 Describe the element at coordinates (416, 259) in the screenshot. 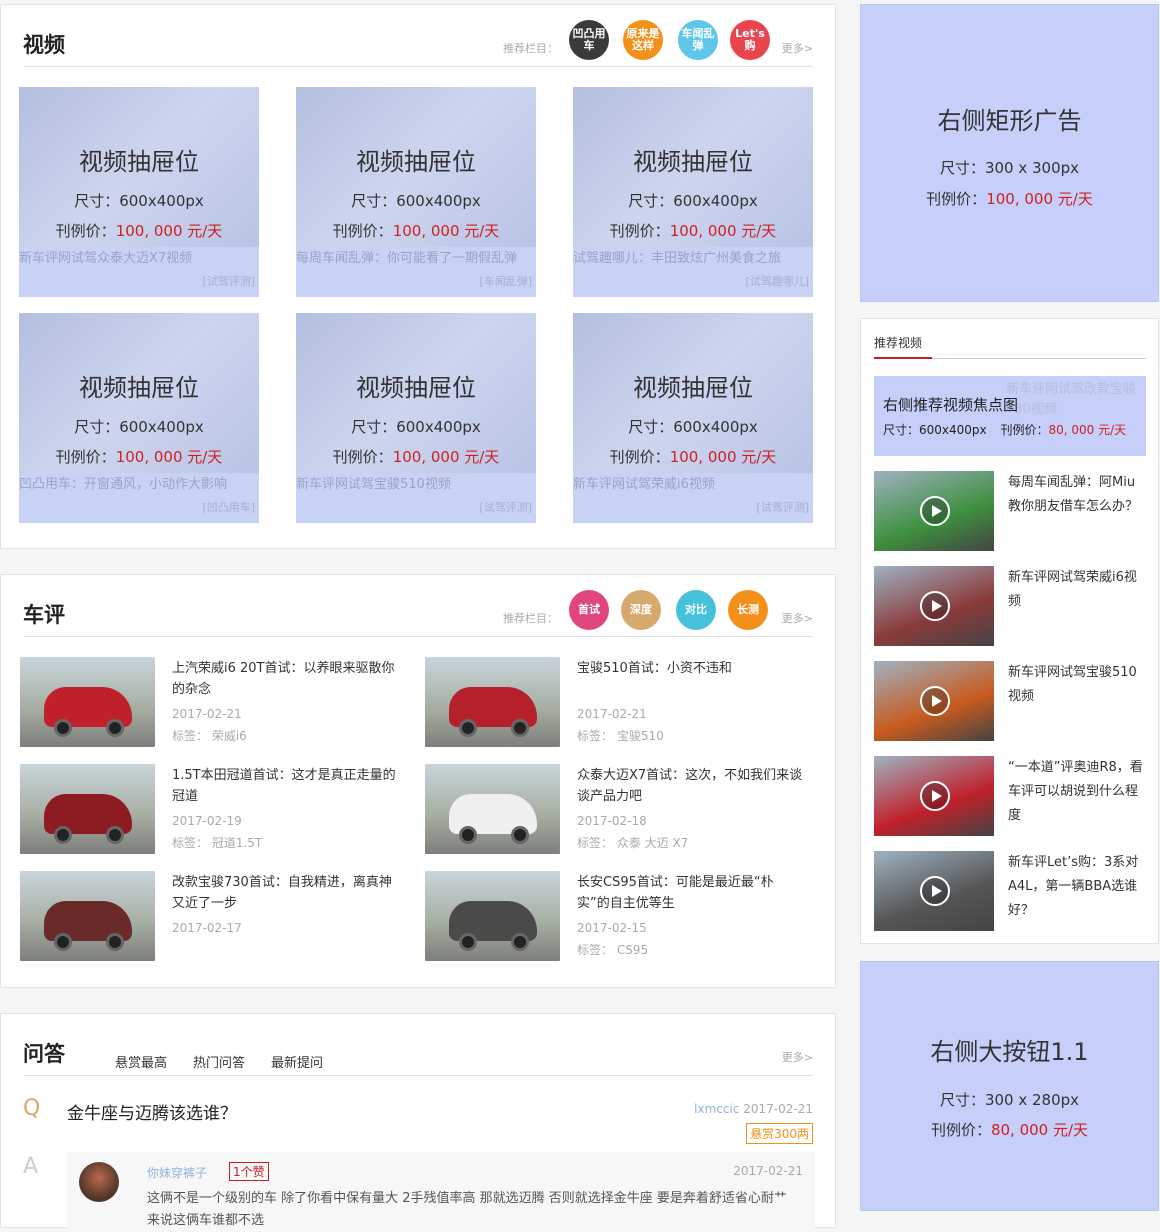

I see `video-caption: 每周车闻乱弹：你可能看了一期假乱弹` at that location.